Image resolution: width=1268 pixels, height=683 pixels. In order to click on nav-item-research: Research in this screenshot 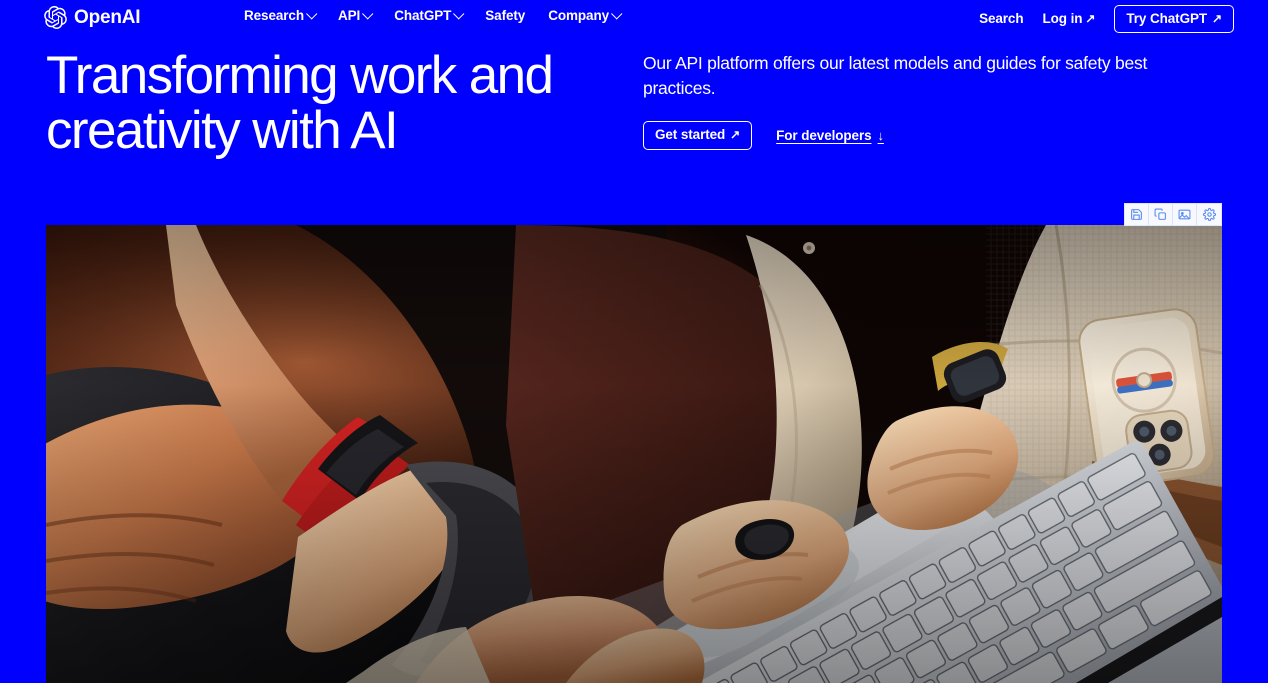, I will do `click(281, 16)`.